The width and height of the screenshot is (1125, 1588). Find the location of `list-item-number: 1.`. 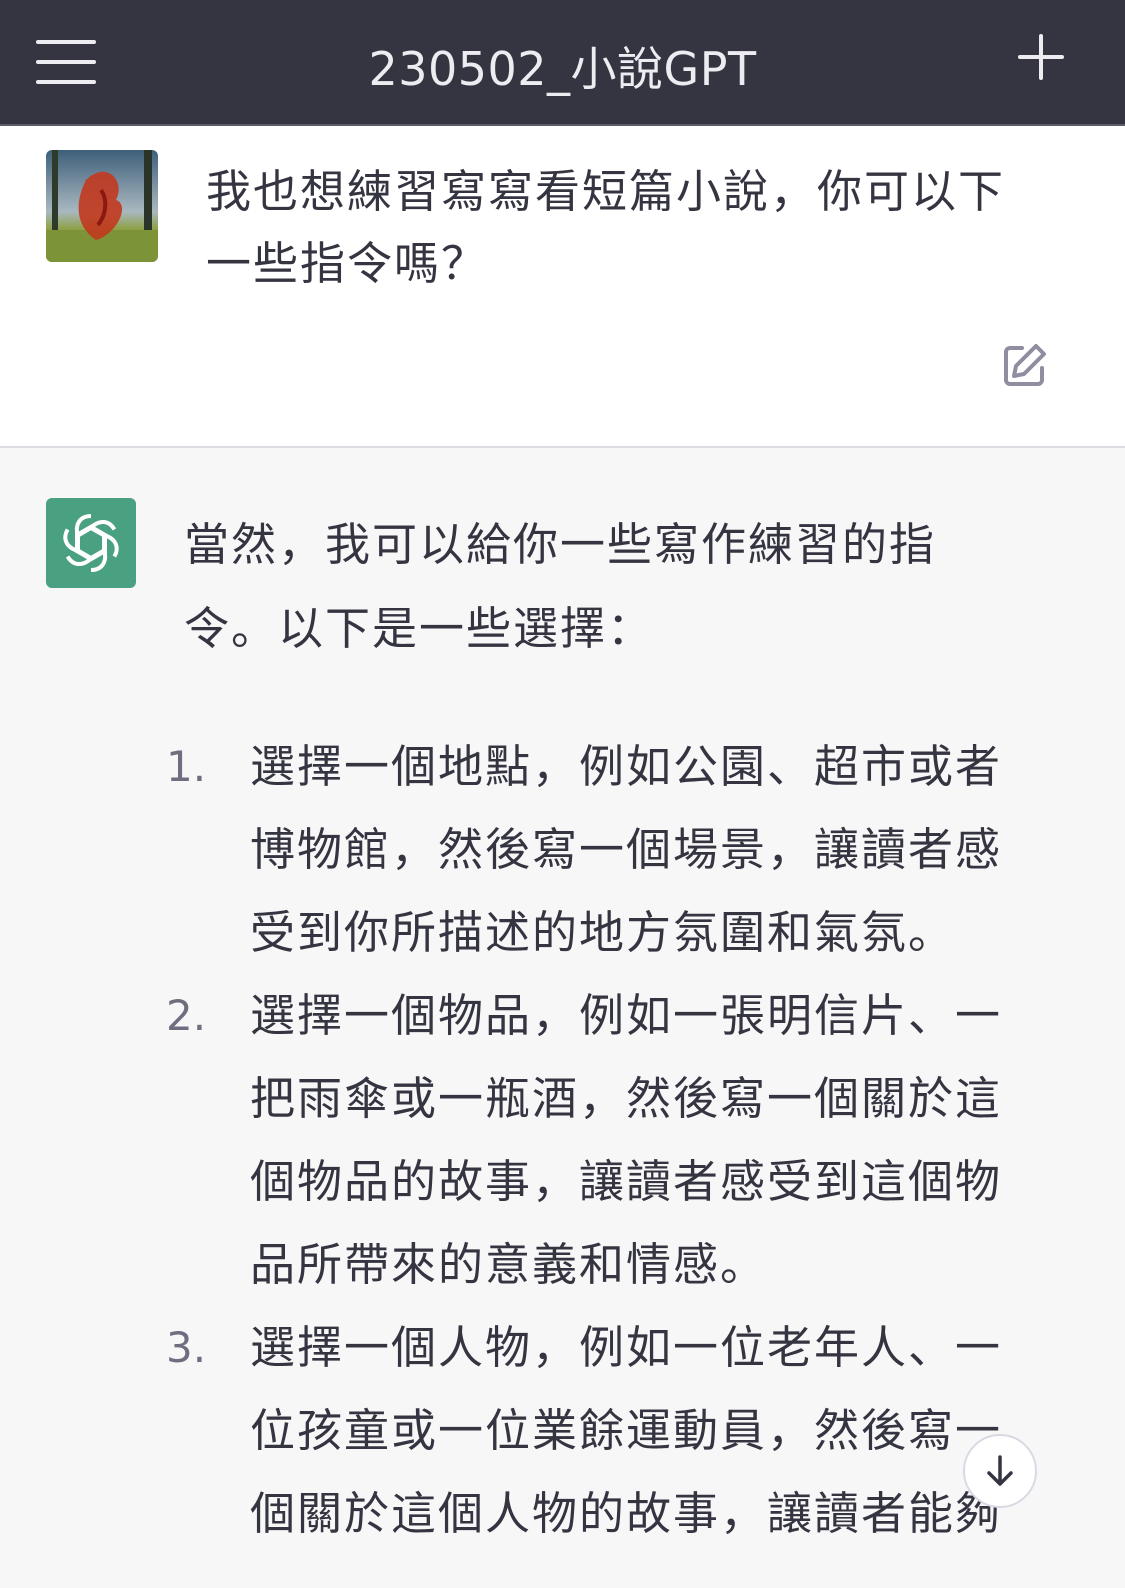

list-item-number: 1. is located at coordinates (186, 766).